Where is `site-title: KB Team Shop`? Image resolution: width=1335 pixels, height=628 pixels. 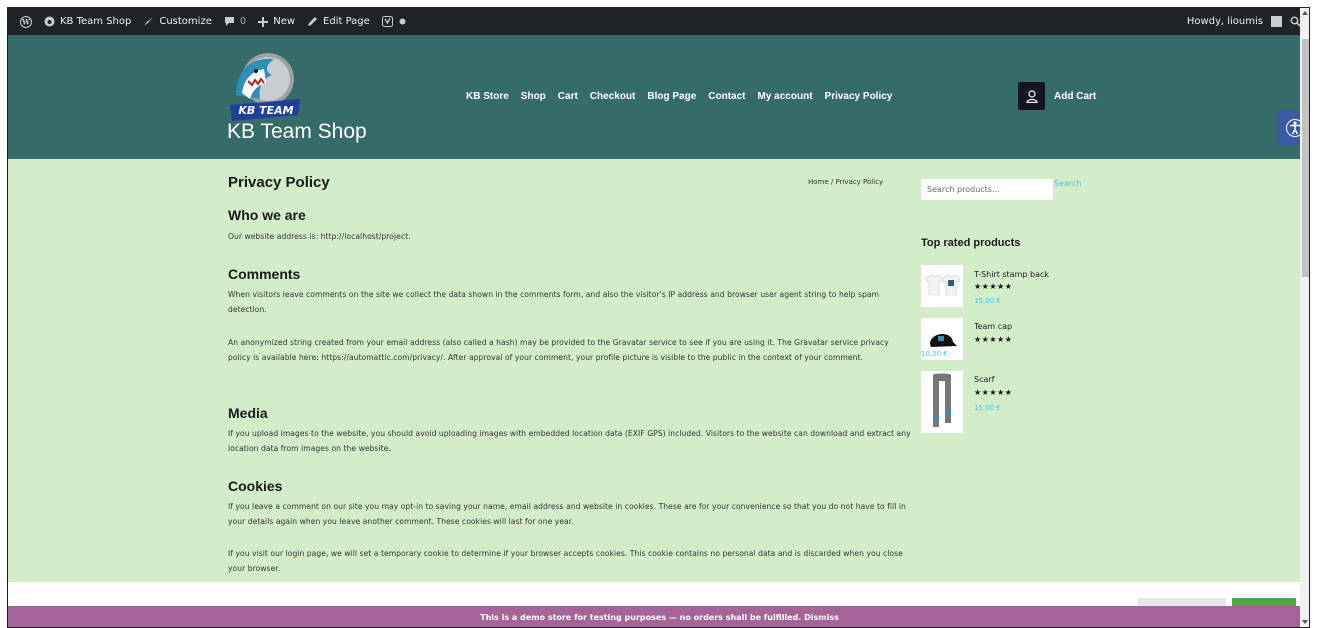 site-title: KB Team Shop is located at coordinates (297, 132).